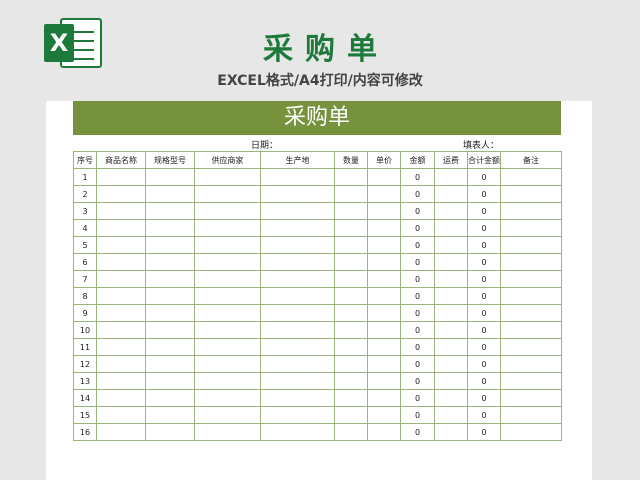 This screenshot has height=480, width=640. What do you see at coordinates (85, 296) in the screenshot?
I see `row-number-cell: 8` at bounding box center [85, 296].